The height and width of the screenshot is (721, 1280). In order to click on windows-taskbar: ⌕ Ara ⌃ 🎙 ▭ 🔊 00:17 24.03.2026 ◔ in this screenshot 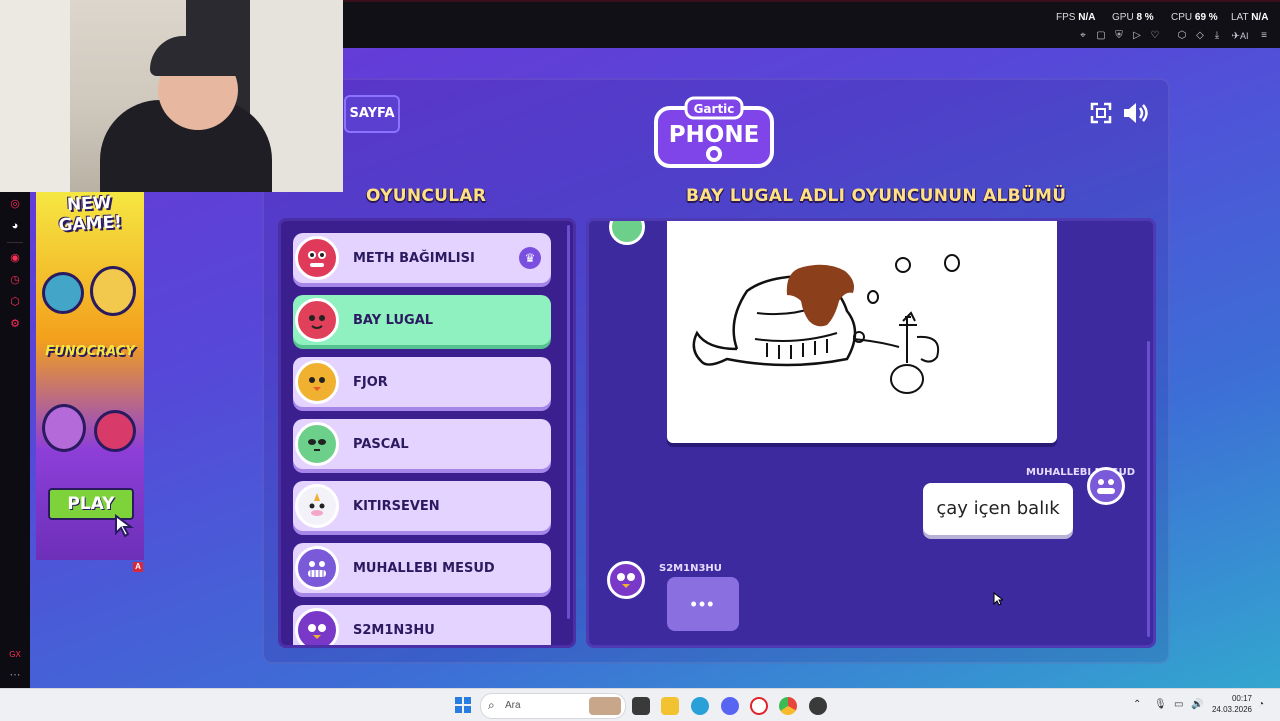, I will do `click(640, 704)`.